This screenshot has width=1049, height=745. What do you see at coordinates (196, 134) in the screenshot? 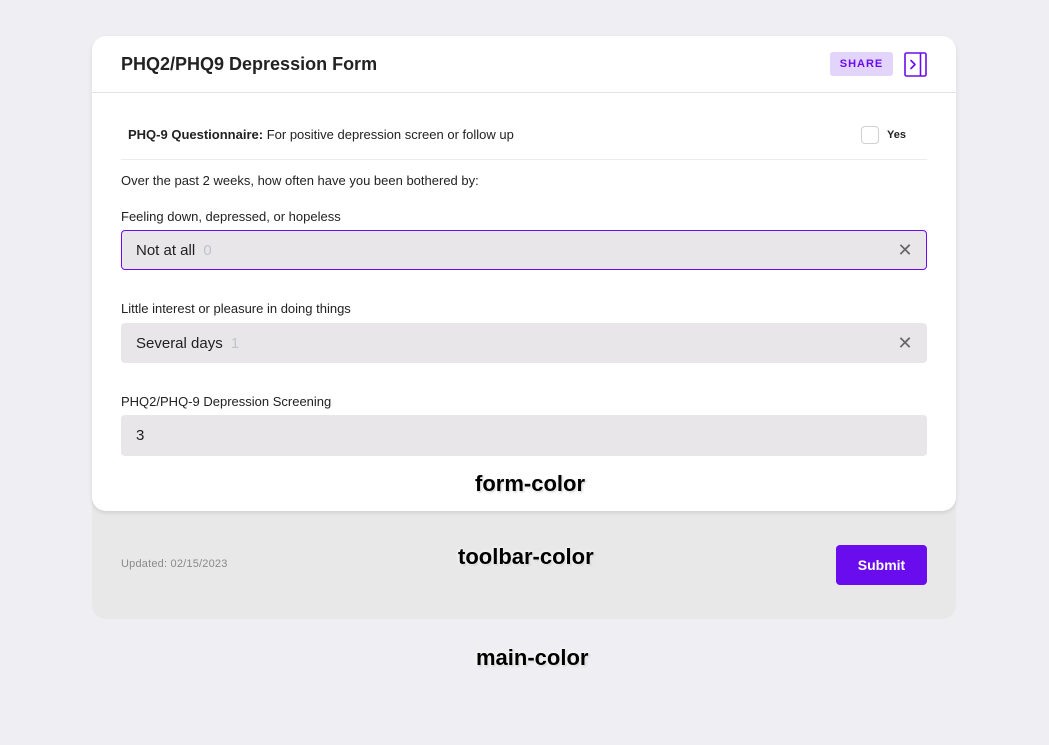
I see `questionnaire-title: PHQ-9 Questionnaire:` at bounding box center [196, 134].